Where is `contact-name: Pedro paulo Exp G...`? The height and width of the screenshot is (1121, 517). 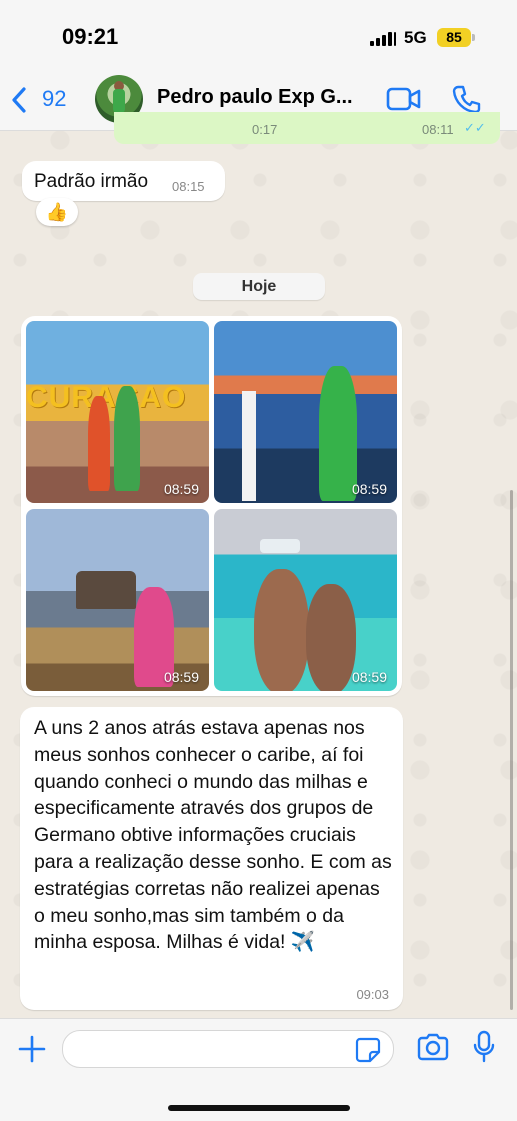
contact-name: Pedro paulo Exp G... is located at coordinates (255, 97).